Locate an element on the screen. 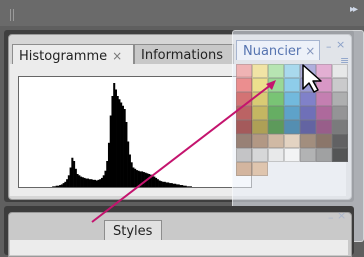  tab-informations: Informations is located at coordinates (184, 55).